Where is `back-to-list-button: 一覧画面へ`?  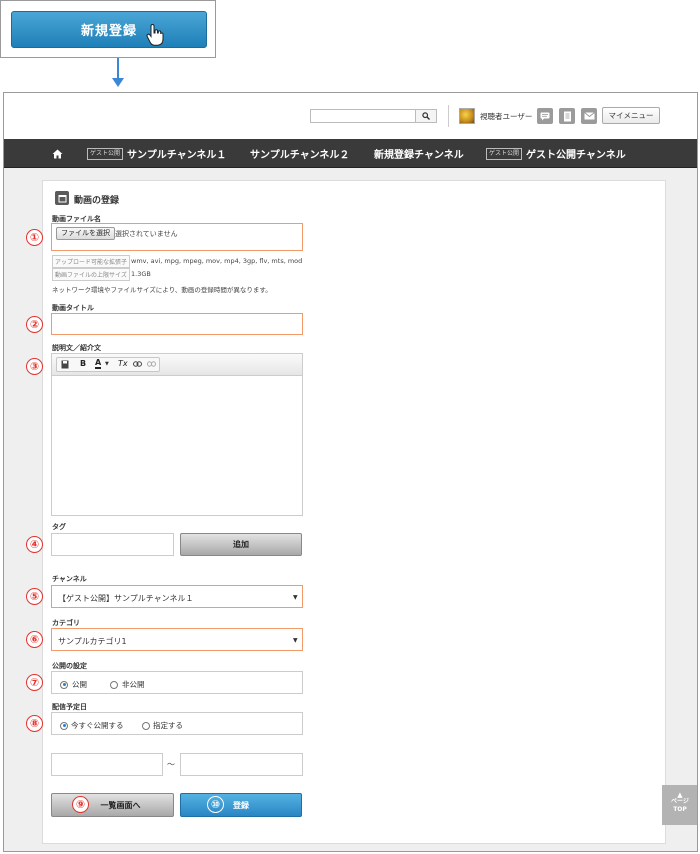
back-to-list-button: 一覧画面へ is located at coordinates (112, 805).